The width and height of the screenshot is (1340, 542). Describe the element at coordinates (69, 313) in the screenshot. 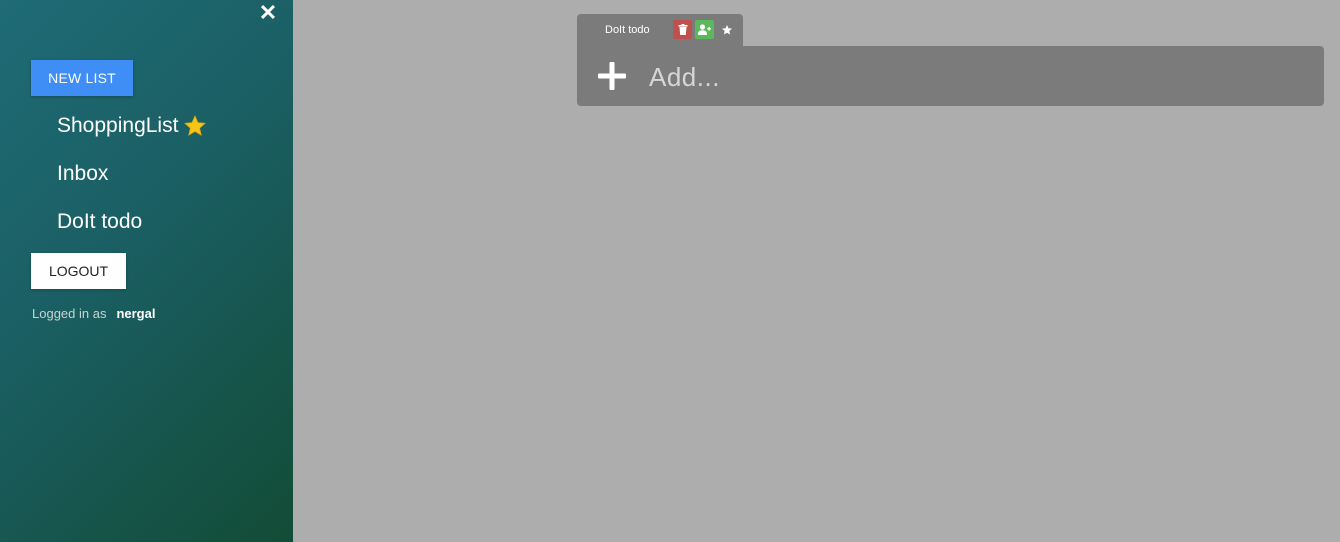

I see `logged-in-label: Logged in as` at that location.